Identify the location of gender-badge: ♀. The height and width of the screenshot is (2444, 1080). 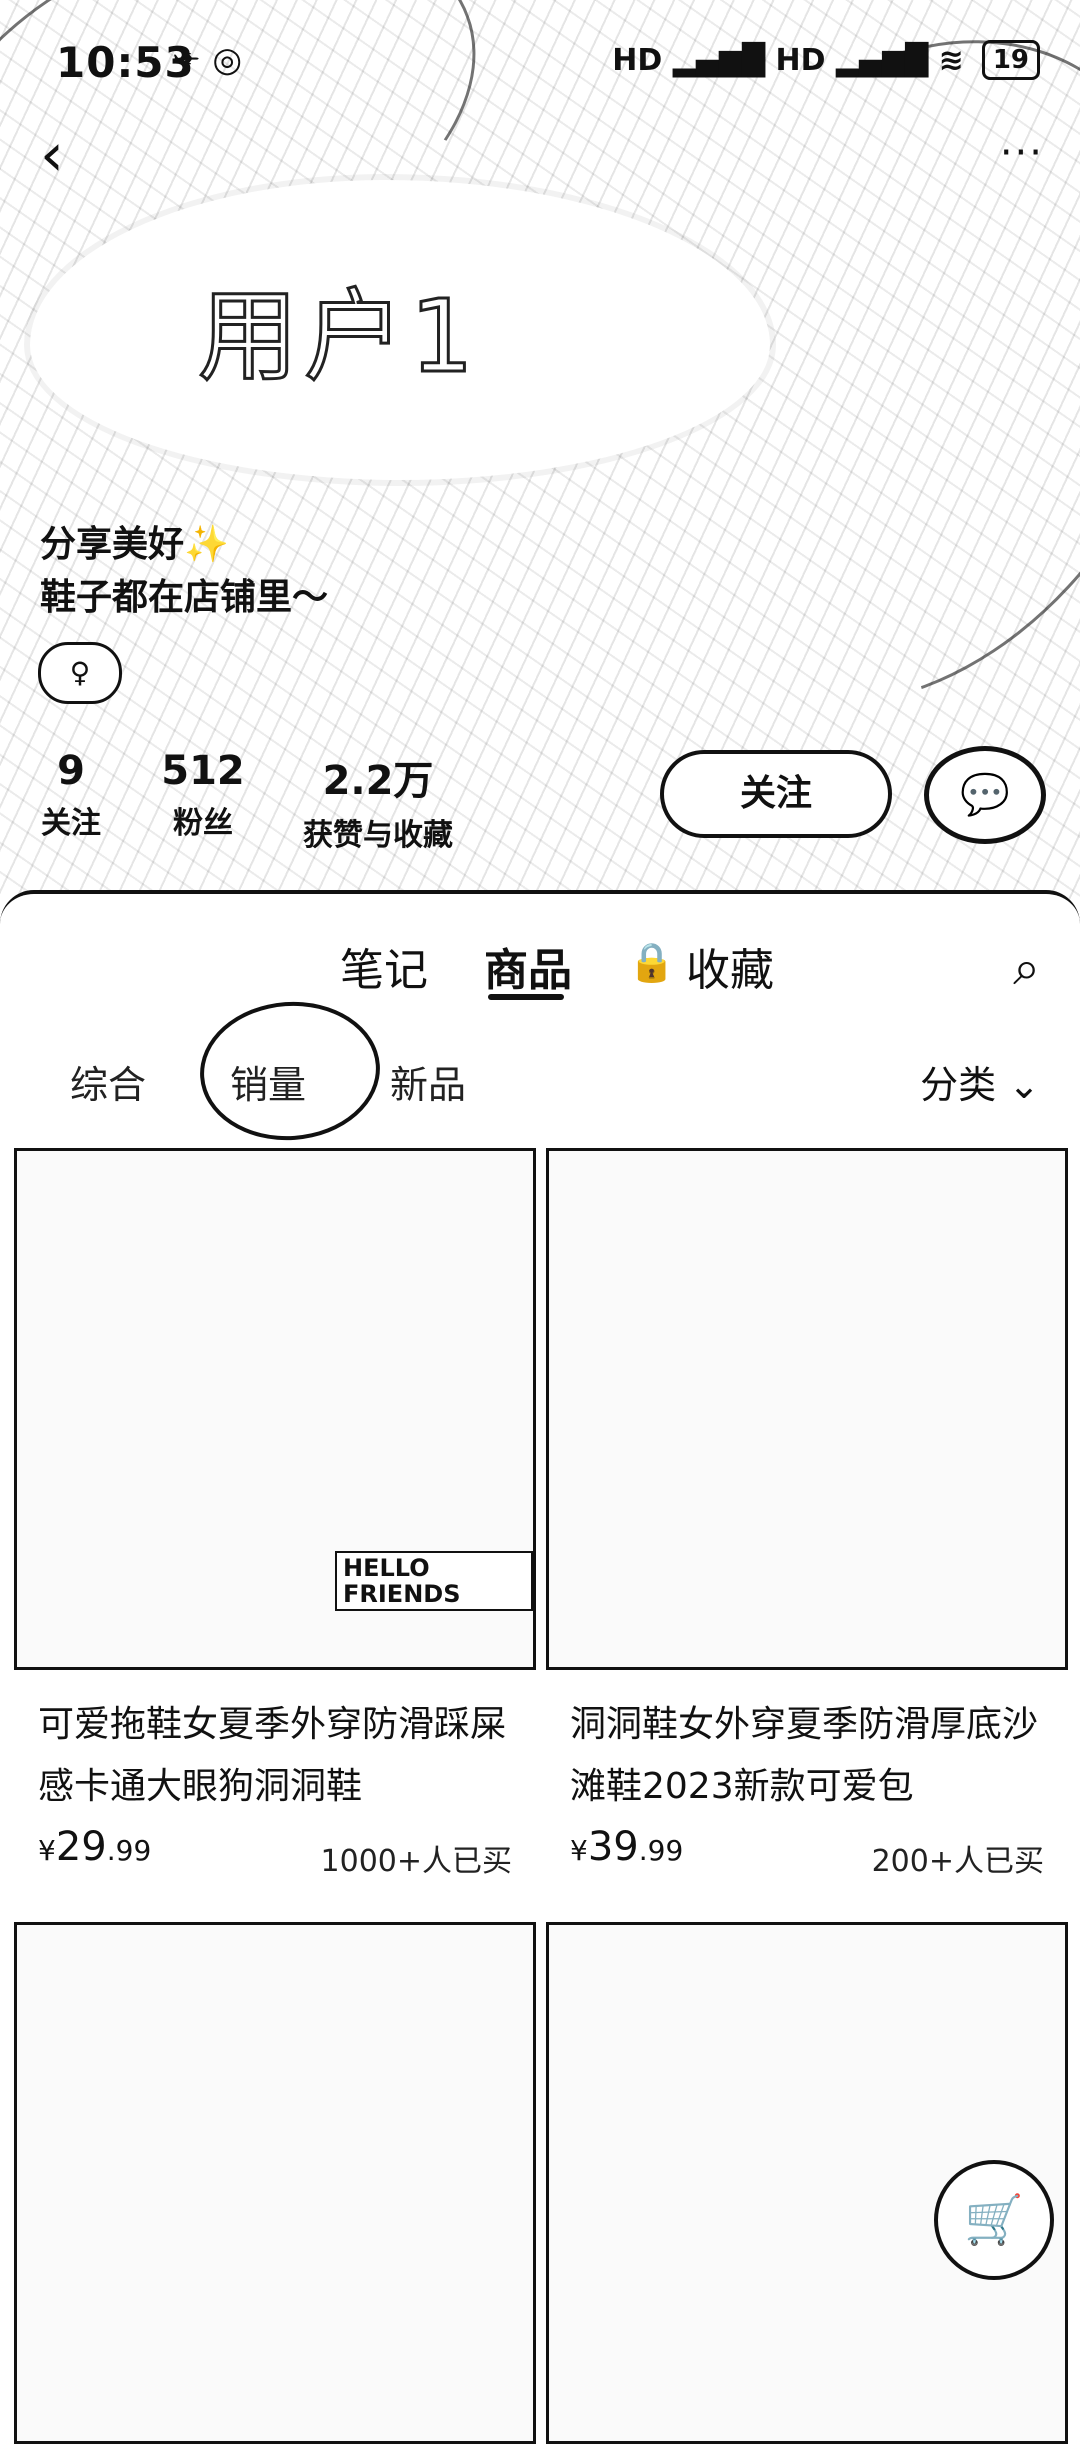
(80, 673).